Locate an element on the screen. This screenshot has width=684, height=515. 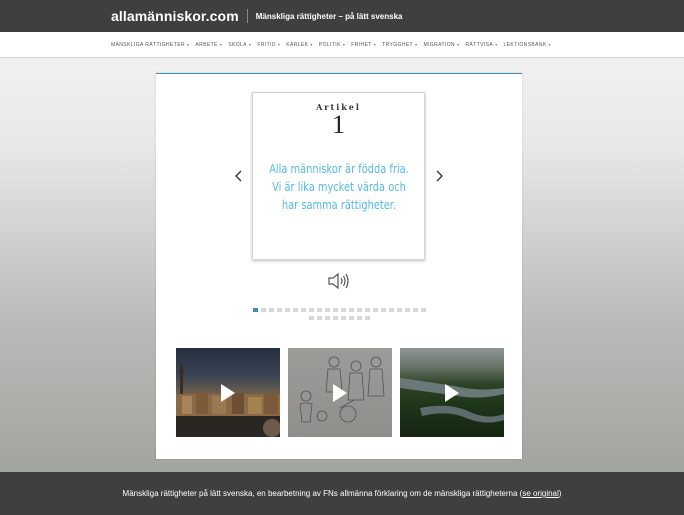
nav-item-rattvisa: Rättvisa ▾ is located at coordinates (481, 45).